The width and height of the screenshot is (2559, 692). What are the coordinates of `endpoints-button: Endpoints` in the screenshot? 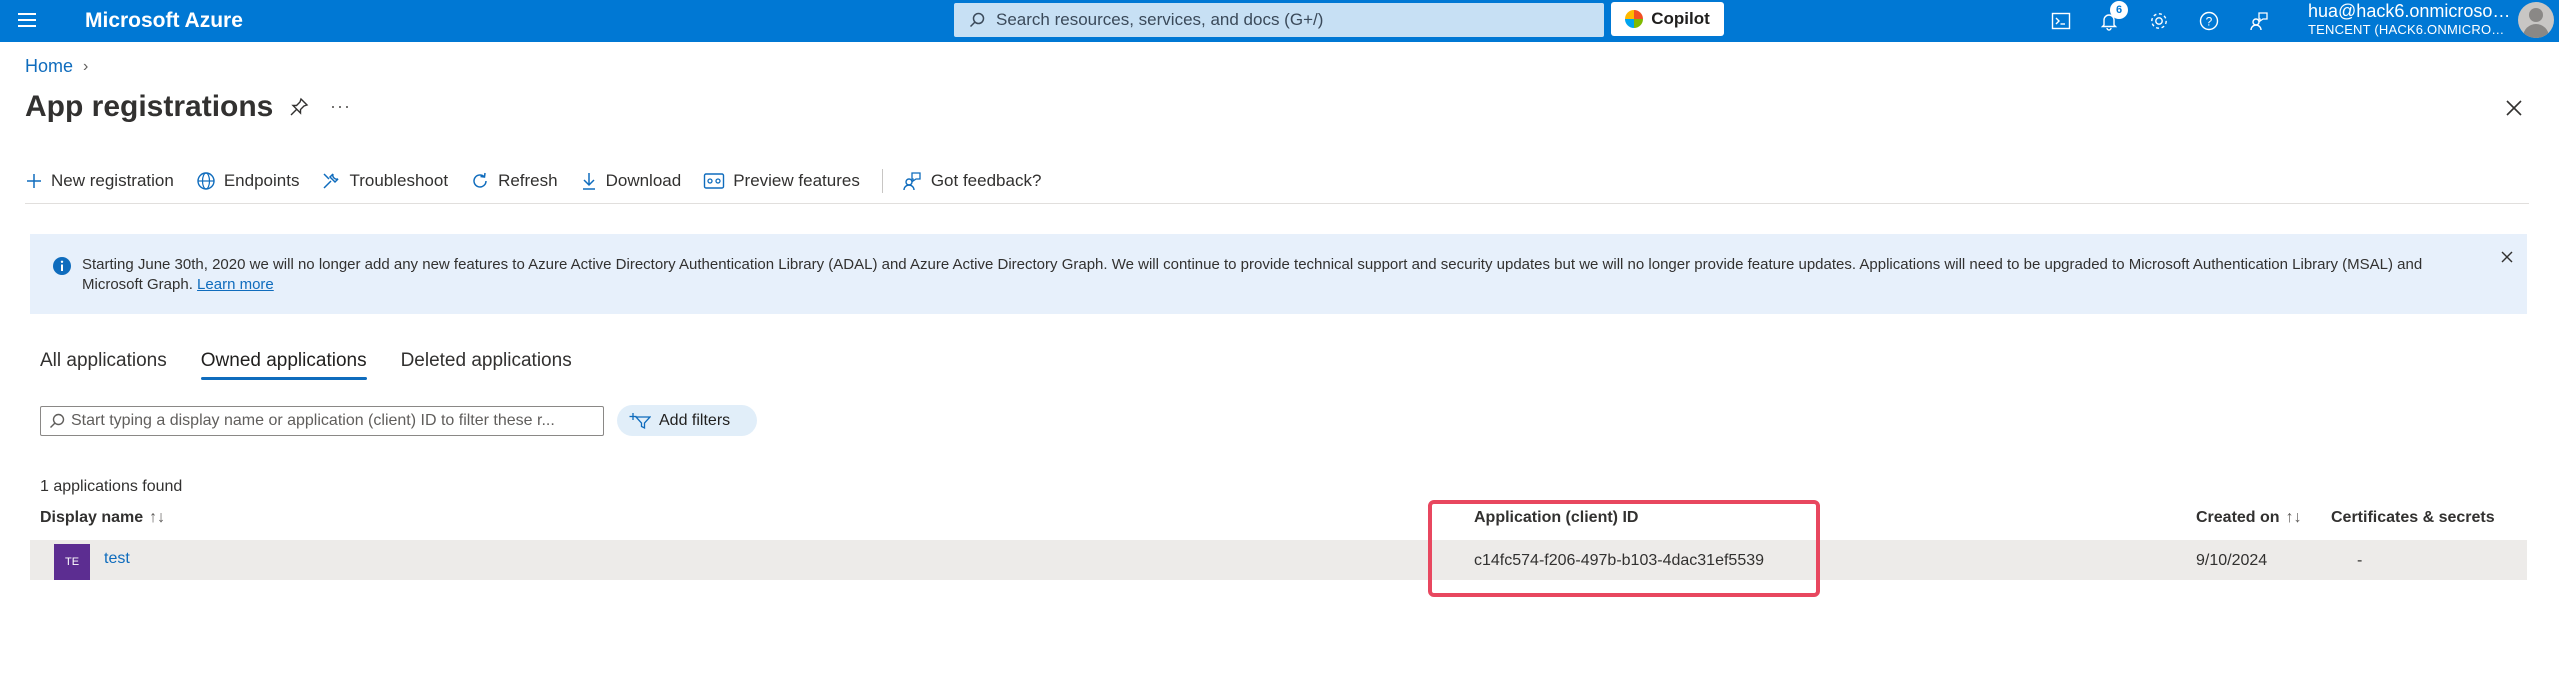 It's located at (248, 181).